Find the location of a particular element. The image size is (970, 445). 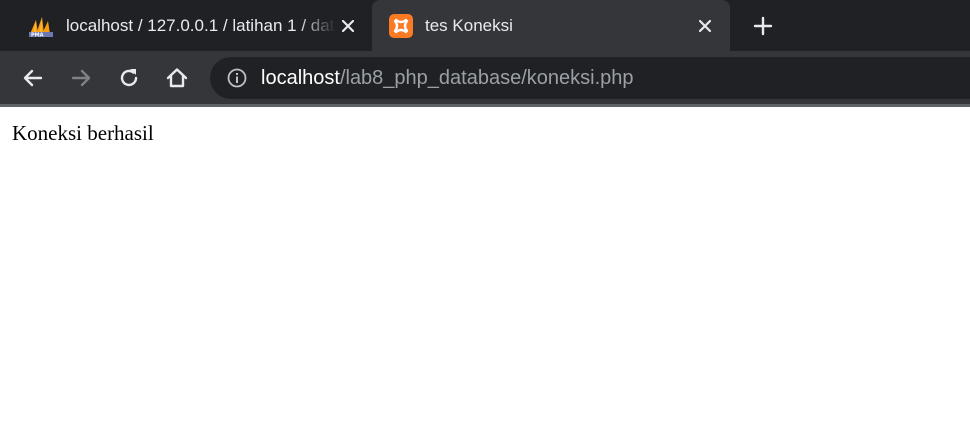

address-bar: localhost/lab8_php_database/koneksi.php is located at coordinates (590, 78).